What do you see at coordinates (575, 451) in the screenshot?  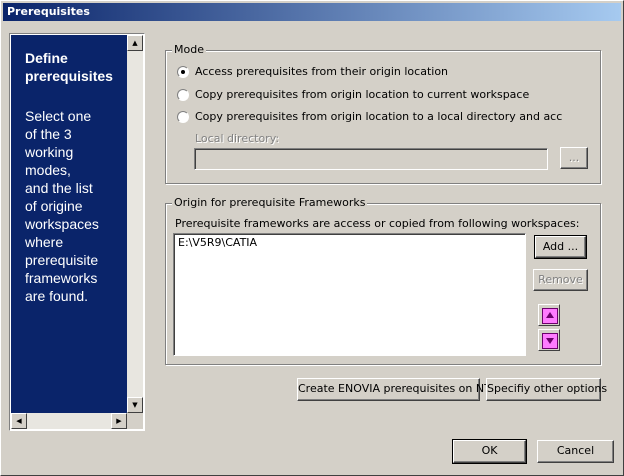 I see `cancel-button: Cancel` at bounding box center [575, 451].